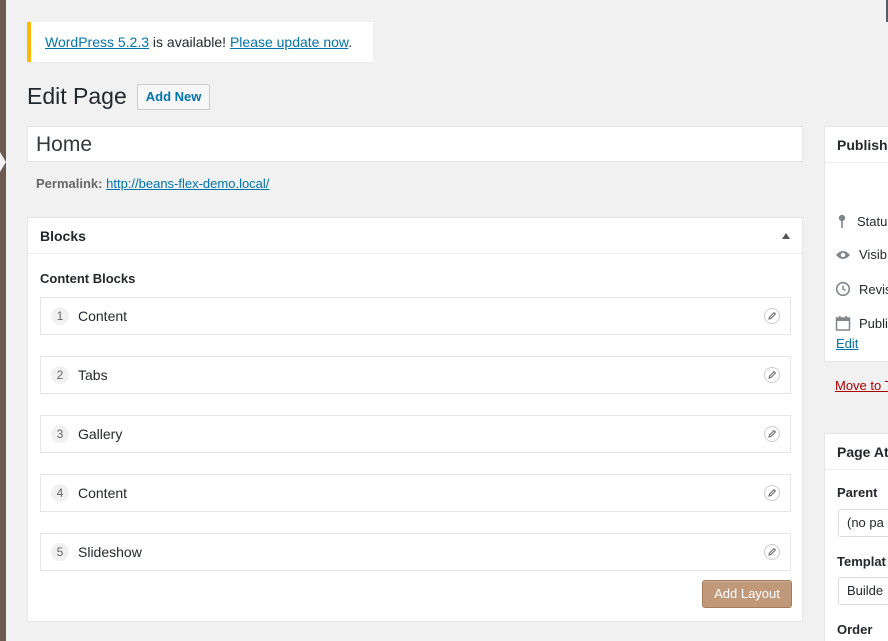 The width and height of the screenshot is (888, 641). Describe the element at coordinates (873, 254) in the screenshot. I see `publish-visibility-label: Visib` at that location.